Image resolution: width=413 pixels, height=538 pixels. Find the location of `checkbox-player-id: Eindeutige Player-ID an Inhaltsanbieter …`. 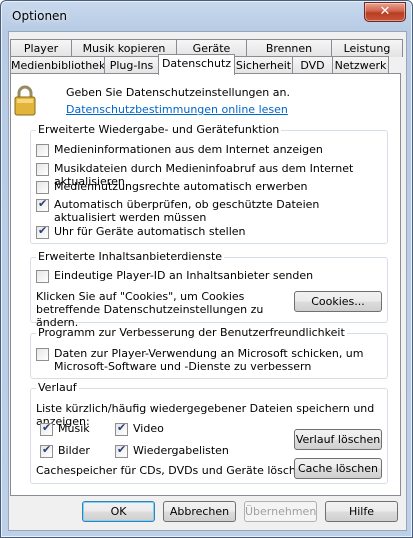

checkbox-player-id: Eindeutige Player-ID an Inhaltsanbieter … is located at coordinates (174, 276).